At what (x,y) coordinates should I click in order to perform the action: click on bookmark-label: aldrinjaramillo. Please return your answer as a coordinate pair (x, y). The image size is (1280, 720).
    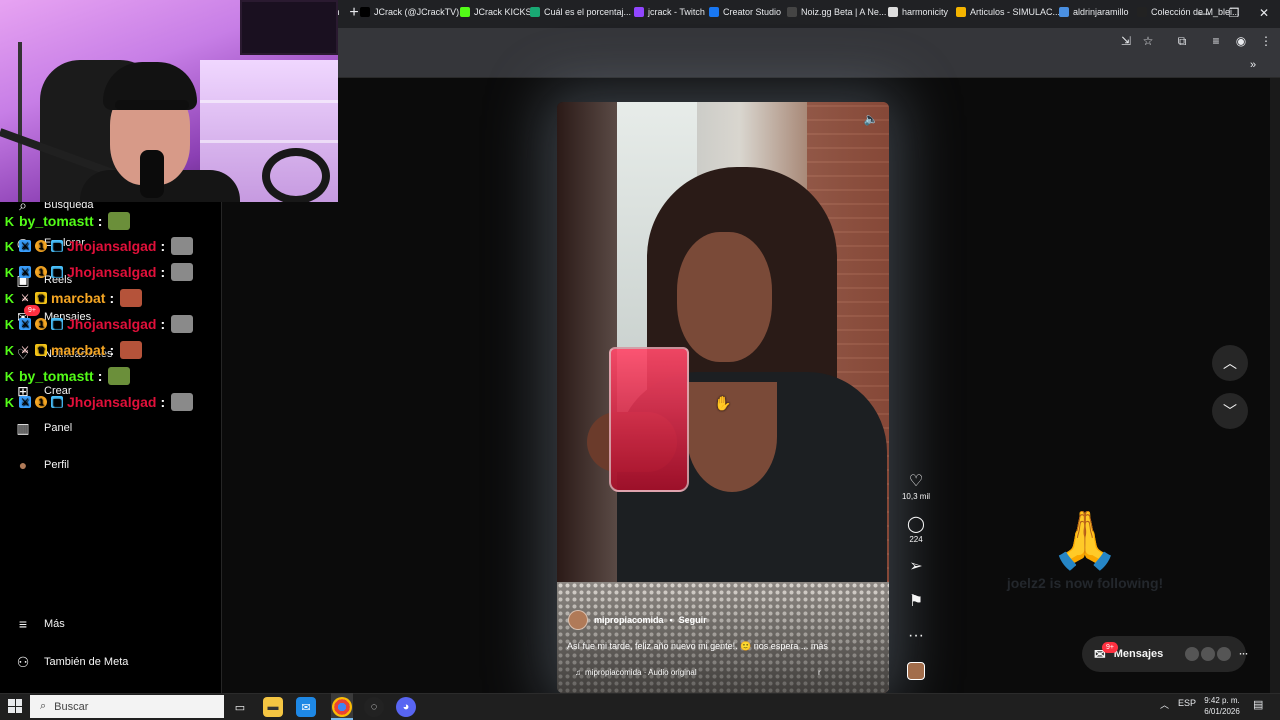
    Looking at the image, I should click on (1101, 11).